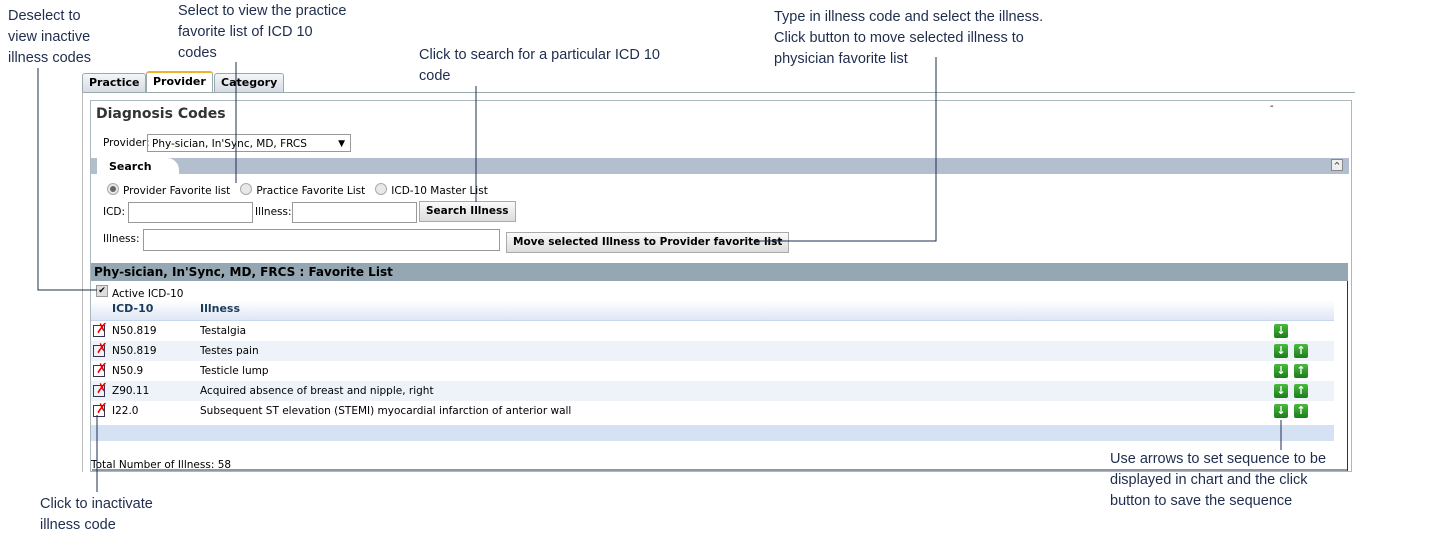 The width and height of the screenshot is (1434, 542). What do you see at coordinates (846, 149) in the screenshot?
I see `leader-line-move` at bounding box center [846, 149].